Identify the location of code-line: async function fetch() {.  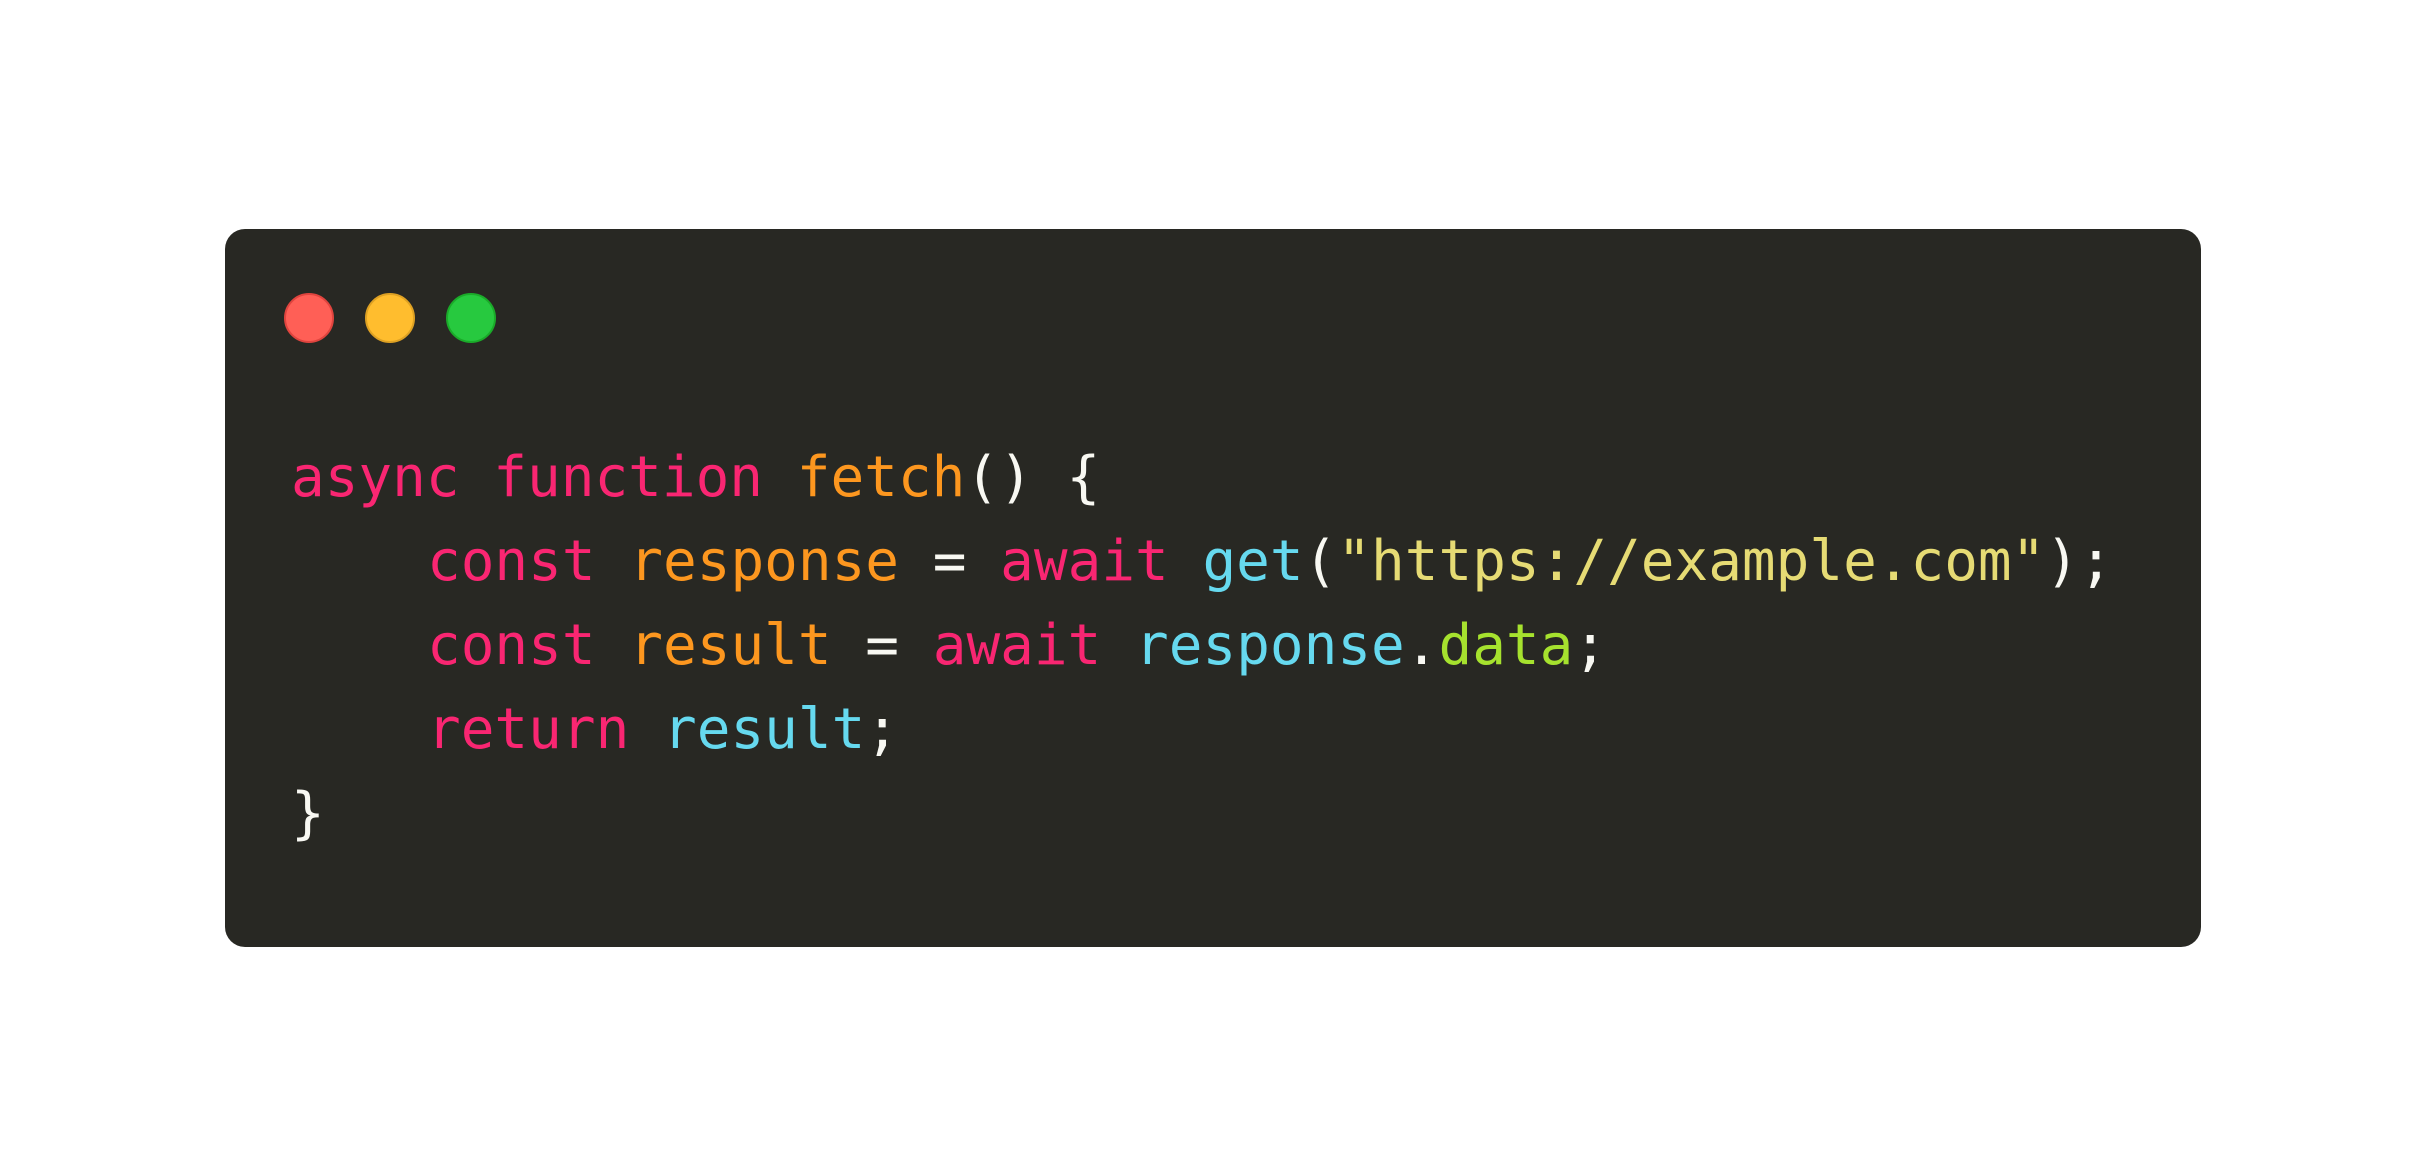
(1202, 478).